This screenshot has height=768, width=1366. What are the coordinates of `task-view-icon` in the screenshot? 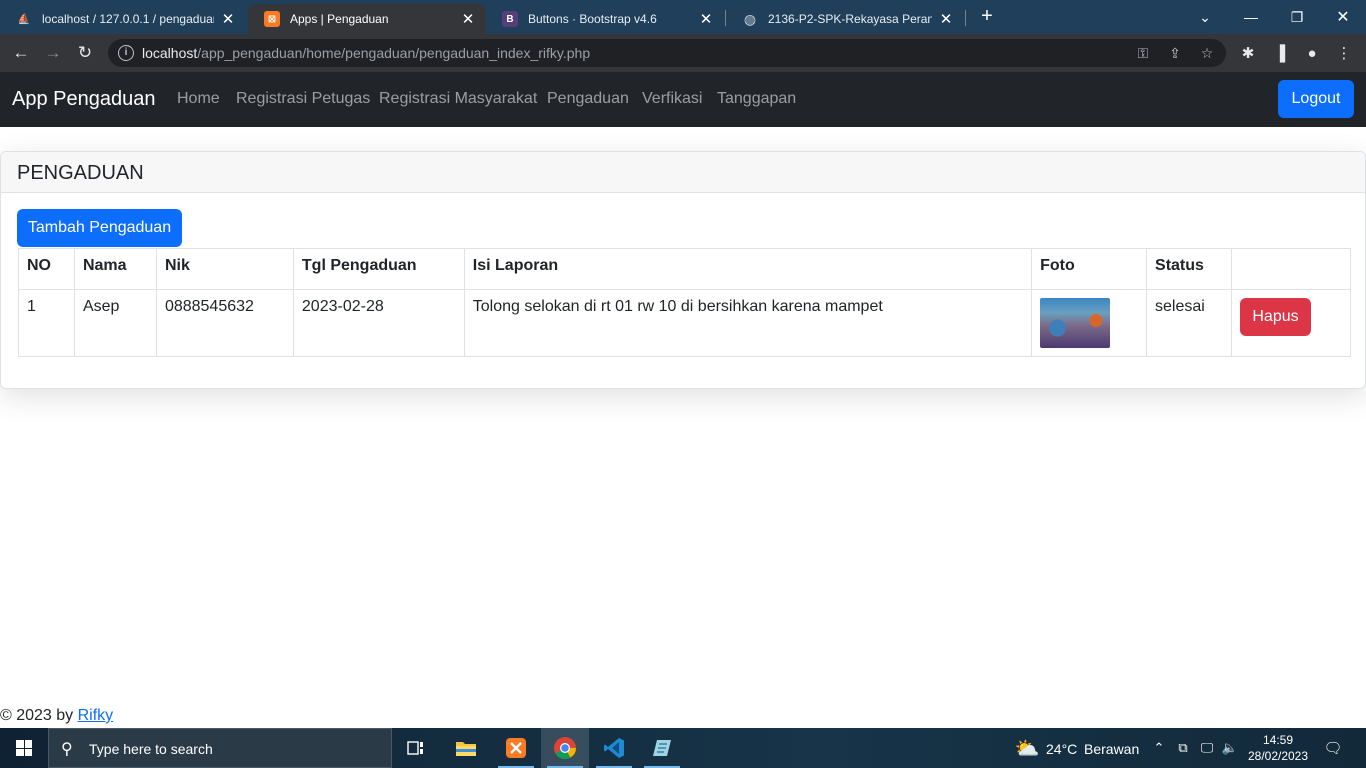 It's located at (416, 748).